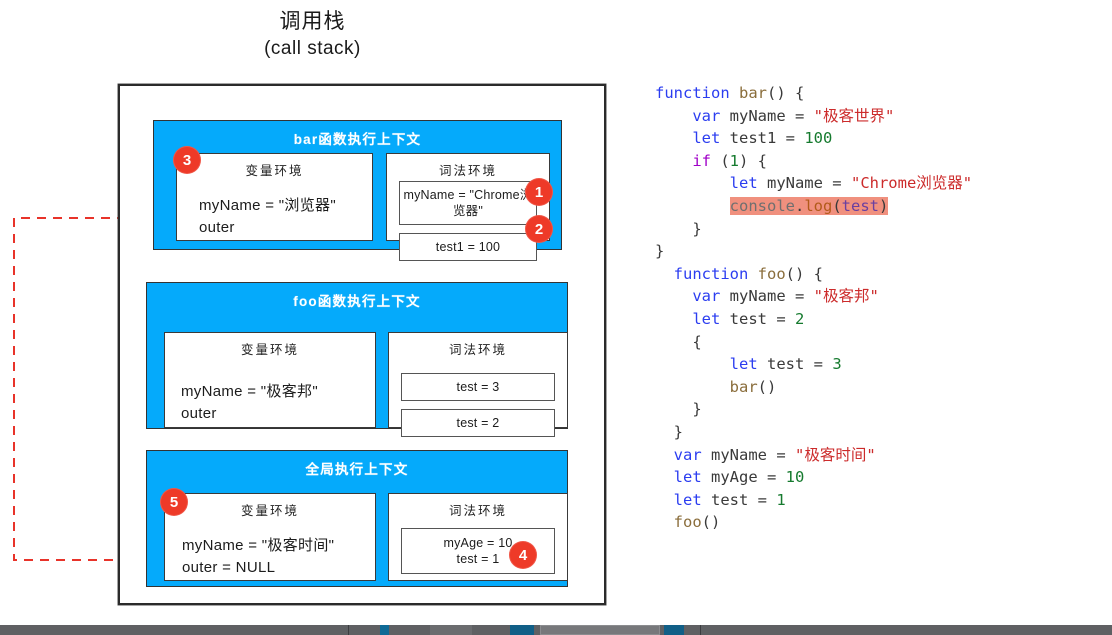  I want to click on taskbar-item, so click(451, 630).